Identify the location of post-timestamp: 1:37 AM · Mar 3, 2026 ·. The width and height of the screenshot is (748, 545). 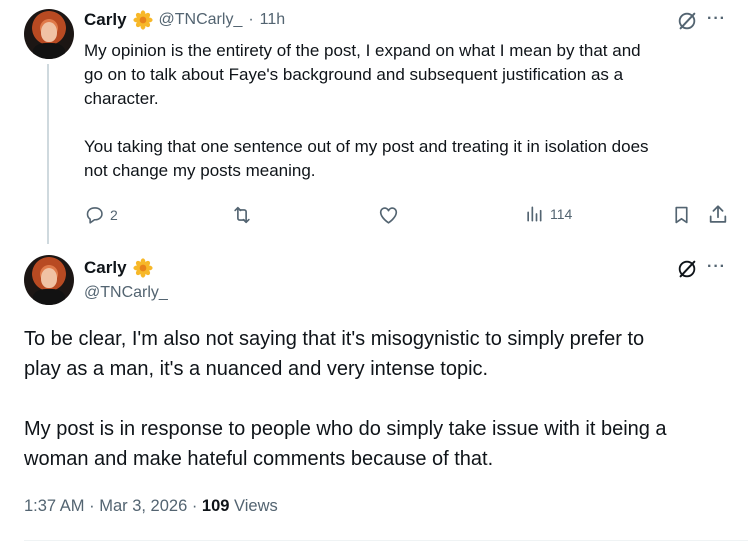
(113, 506).